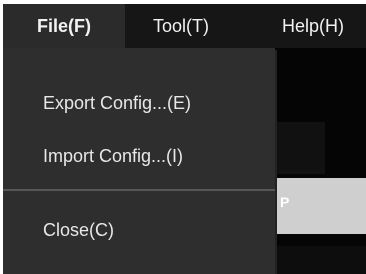 The height and width of the screenshot is (274, 366). What do you see at coordinates (139, 190) in the screenshot?
I see `menu-separator` at bounding box center [139, 190].